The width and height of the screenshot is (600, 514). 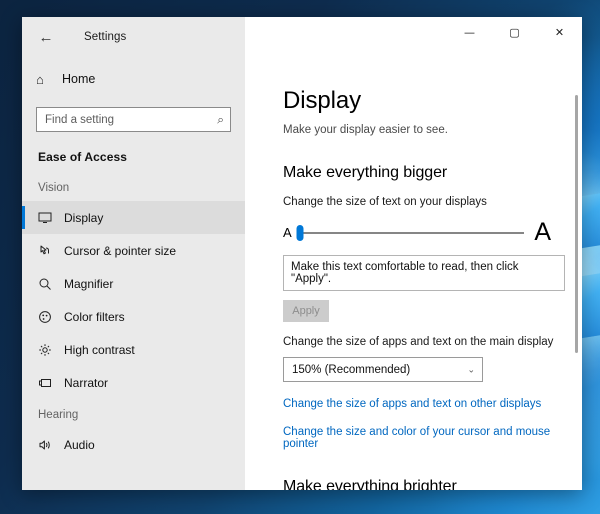 What do you see at coordinates (44, 444) in the screenshot?
I see `speaker-icon-svg` at bounding box center [44, 444].